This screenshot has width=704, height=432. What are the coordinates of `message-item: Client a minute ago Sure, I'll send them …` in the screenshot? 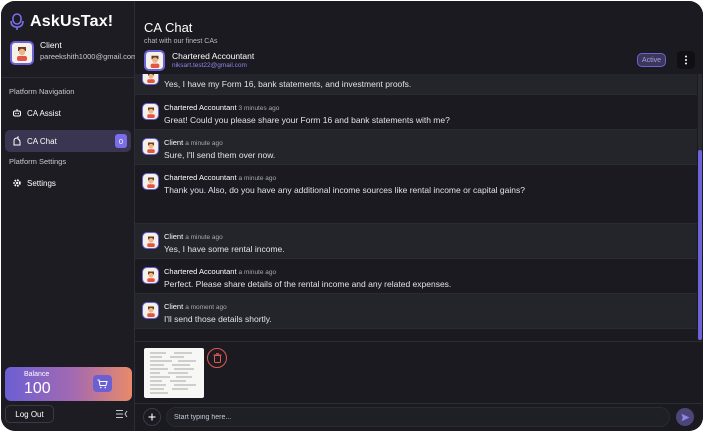 It's located at (416, 147).